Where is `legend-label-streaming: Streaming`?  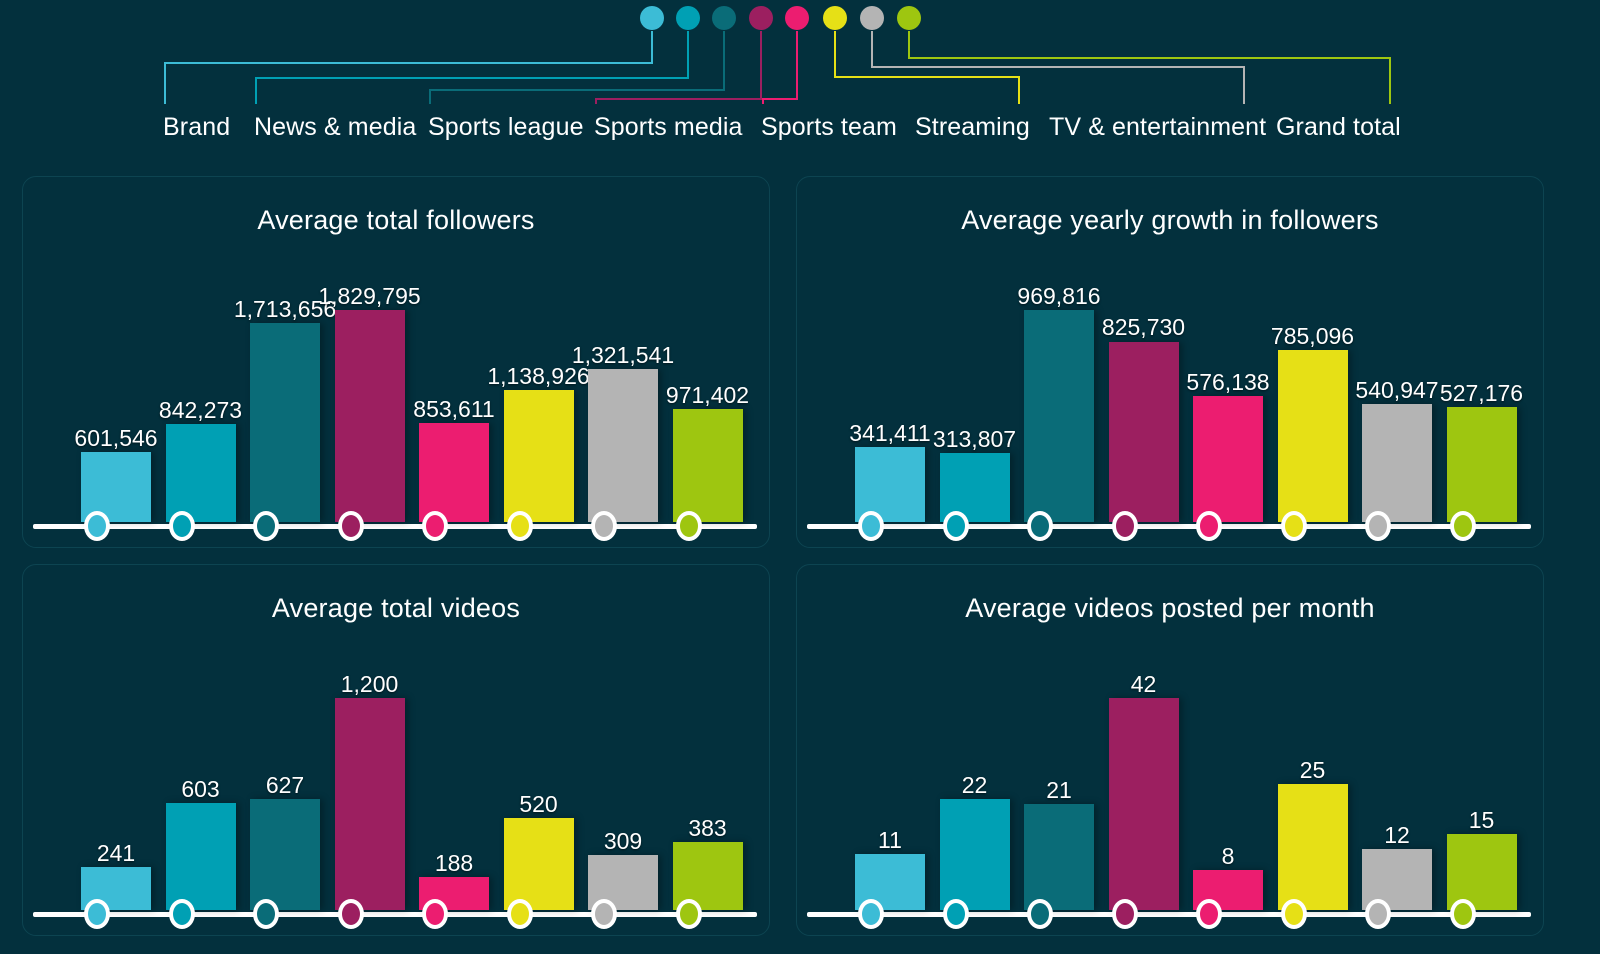 legend-label-streaming: Streaming is located at coordinates (972, 127).